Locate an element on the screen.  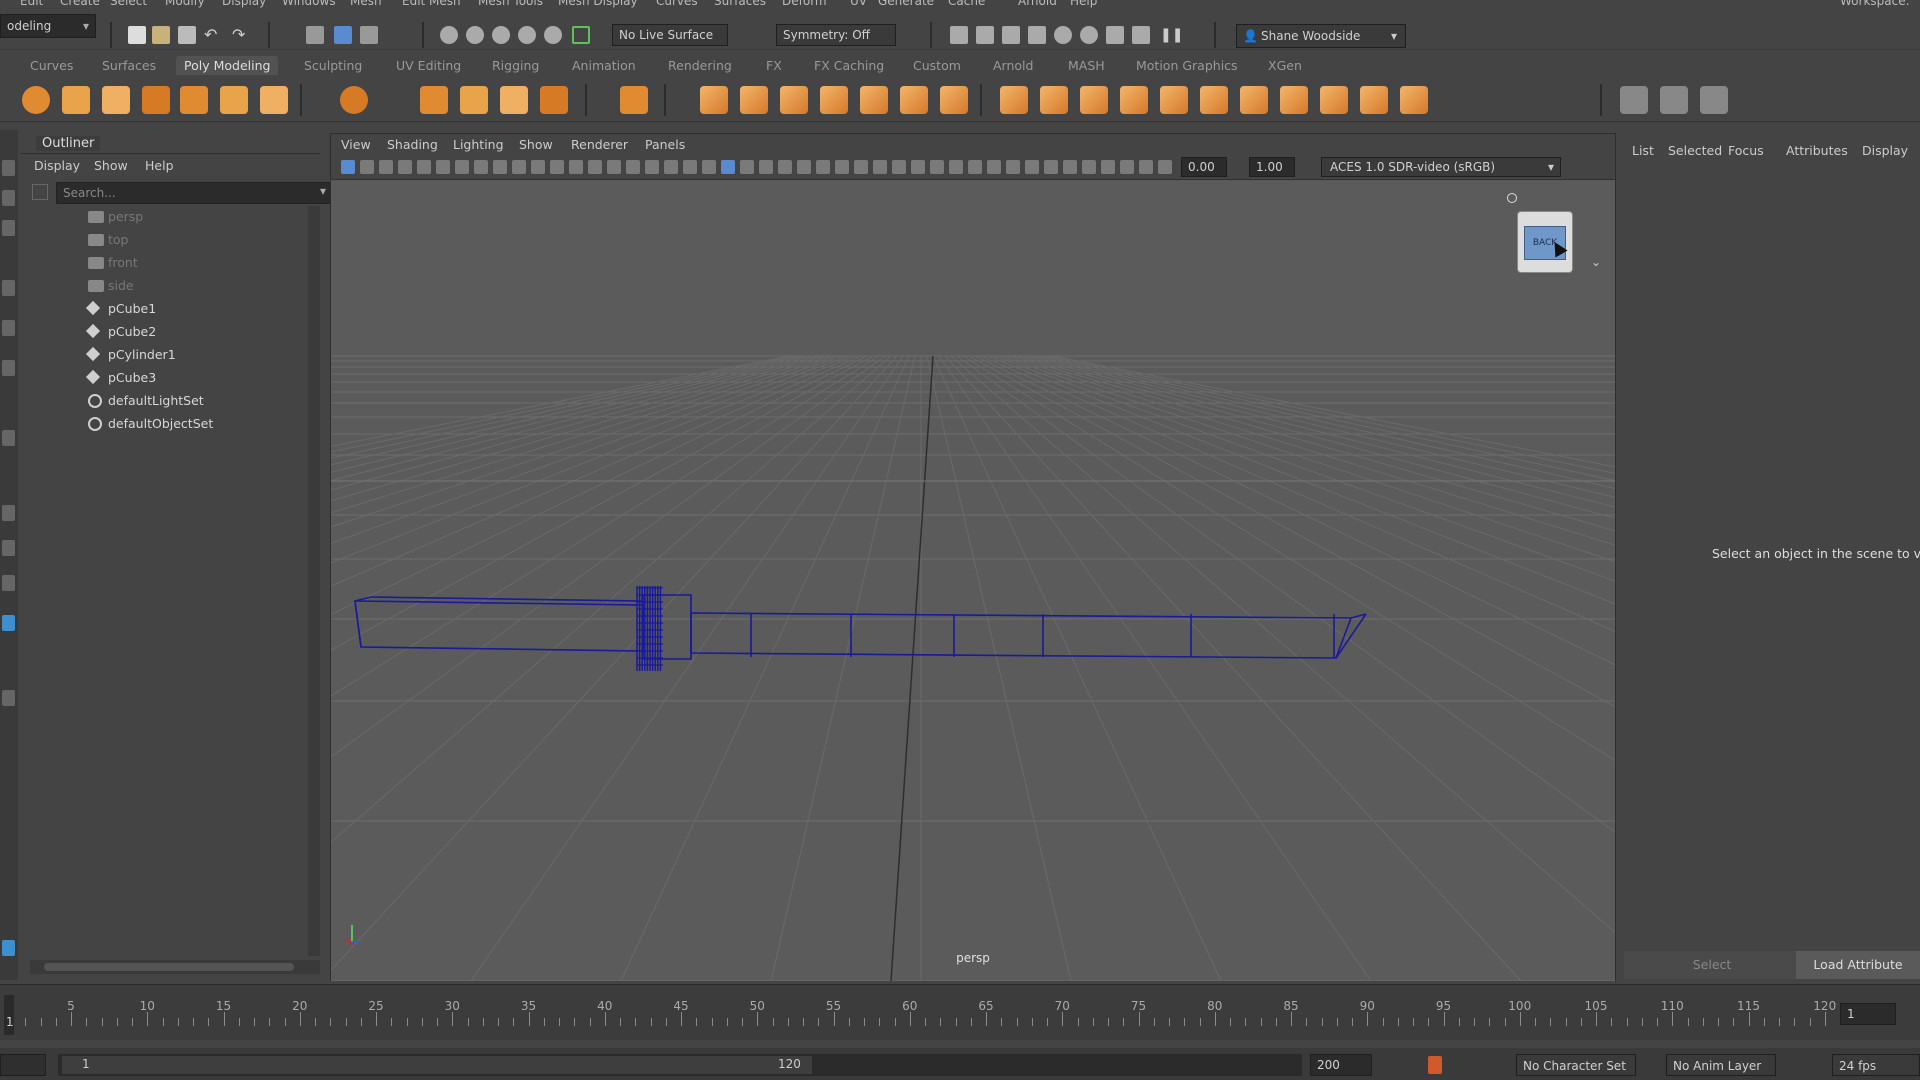
chevron-down-icon: ▾ is located at coordinates (323, 191).